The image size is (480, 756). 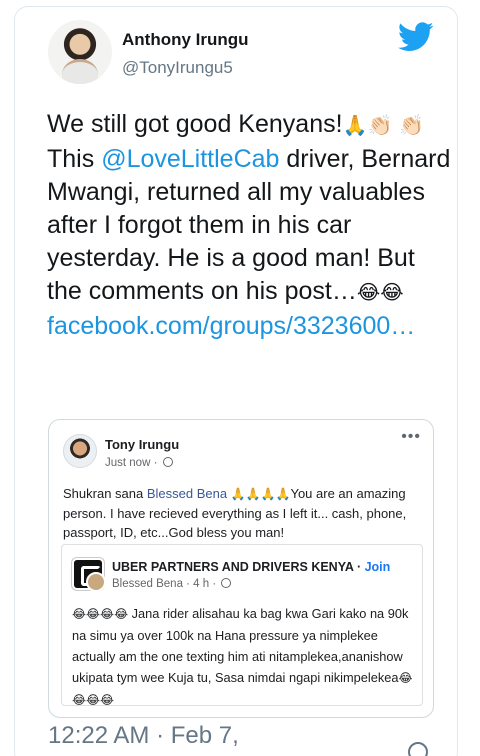 What do you see at coordinates (89, 575) in the screenshot?
I see `group-avatar` at bounding box center [89, 575].